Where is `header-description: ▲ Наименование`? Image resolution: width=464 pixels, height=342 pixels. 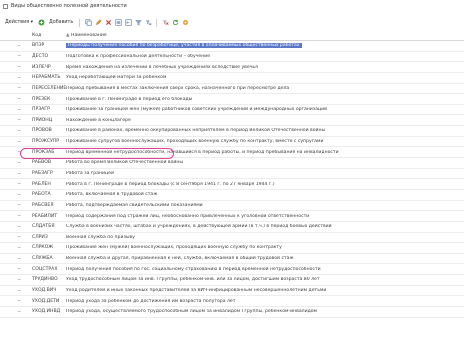
header-description: ▲ Наименование is located at coordinates (265, 35).